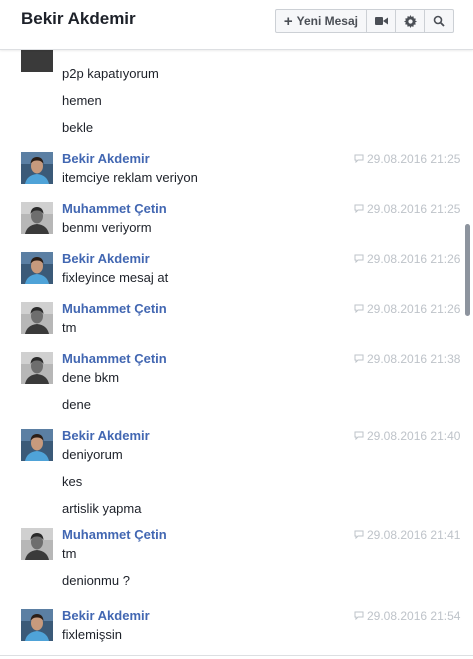 This screenshot has width=473, height=659. I want to click on search-button, so click(439, 21).